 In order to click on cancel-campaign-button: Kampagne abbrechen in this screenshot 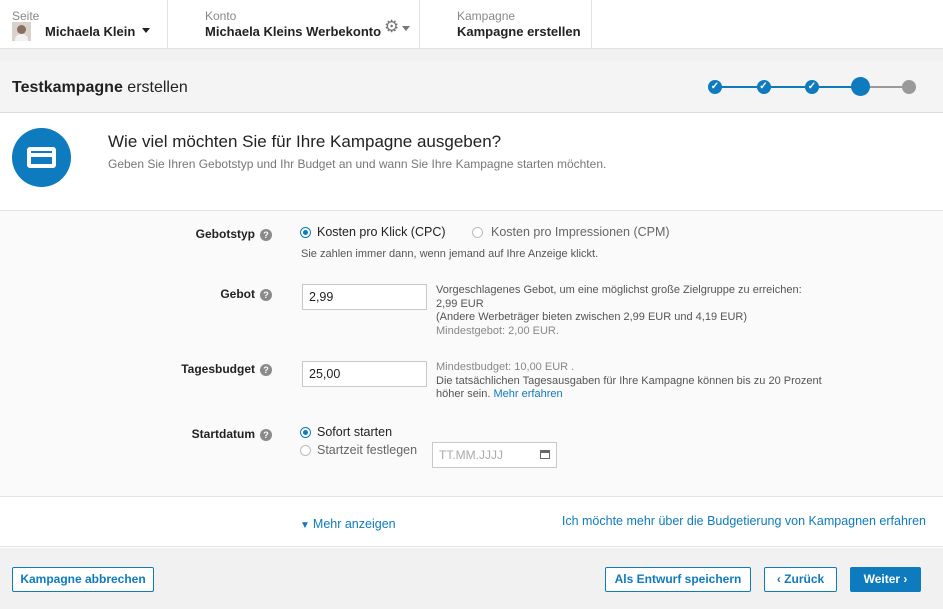, I will do `click(83, 579)`.